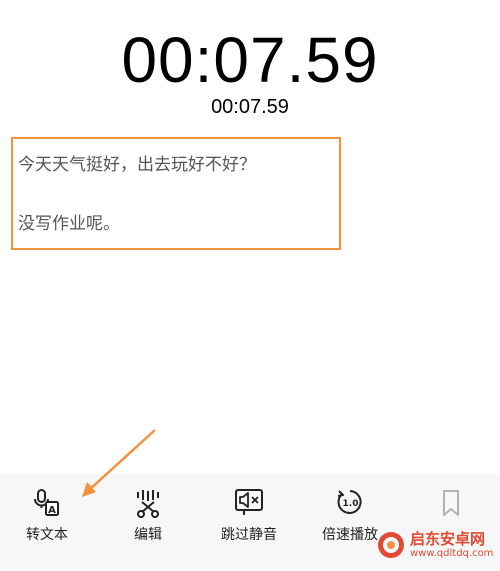 The image size is (500, 571). I want to click on transcript-line: 今天天气挺好，出去玩好不好？, so click(137, 165).